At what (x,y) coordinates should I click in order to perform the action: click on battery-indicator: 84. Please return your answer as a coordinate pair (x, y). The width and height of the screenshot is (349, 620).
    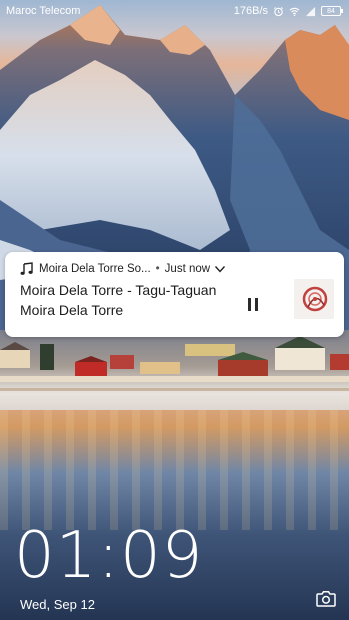
    Looking at the image, I should click on (332, 11).